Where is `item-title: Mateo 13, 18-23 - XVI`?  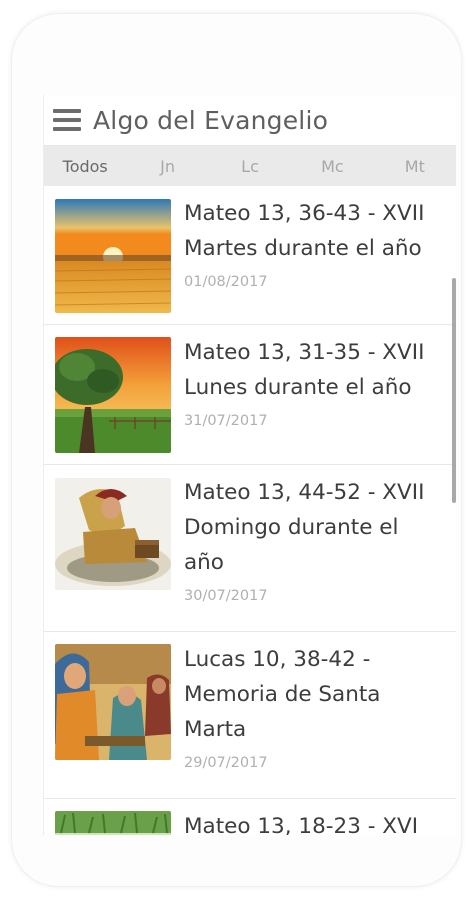 item-title: Mateo 13, 18-23 - XVI is located at coordinates (301, 824).